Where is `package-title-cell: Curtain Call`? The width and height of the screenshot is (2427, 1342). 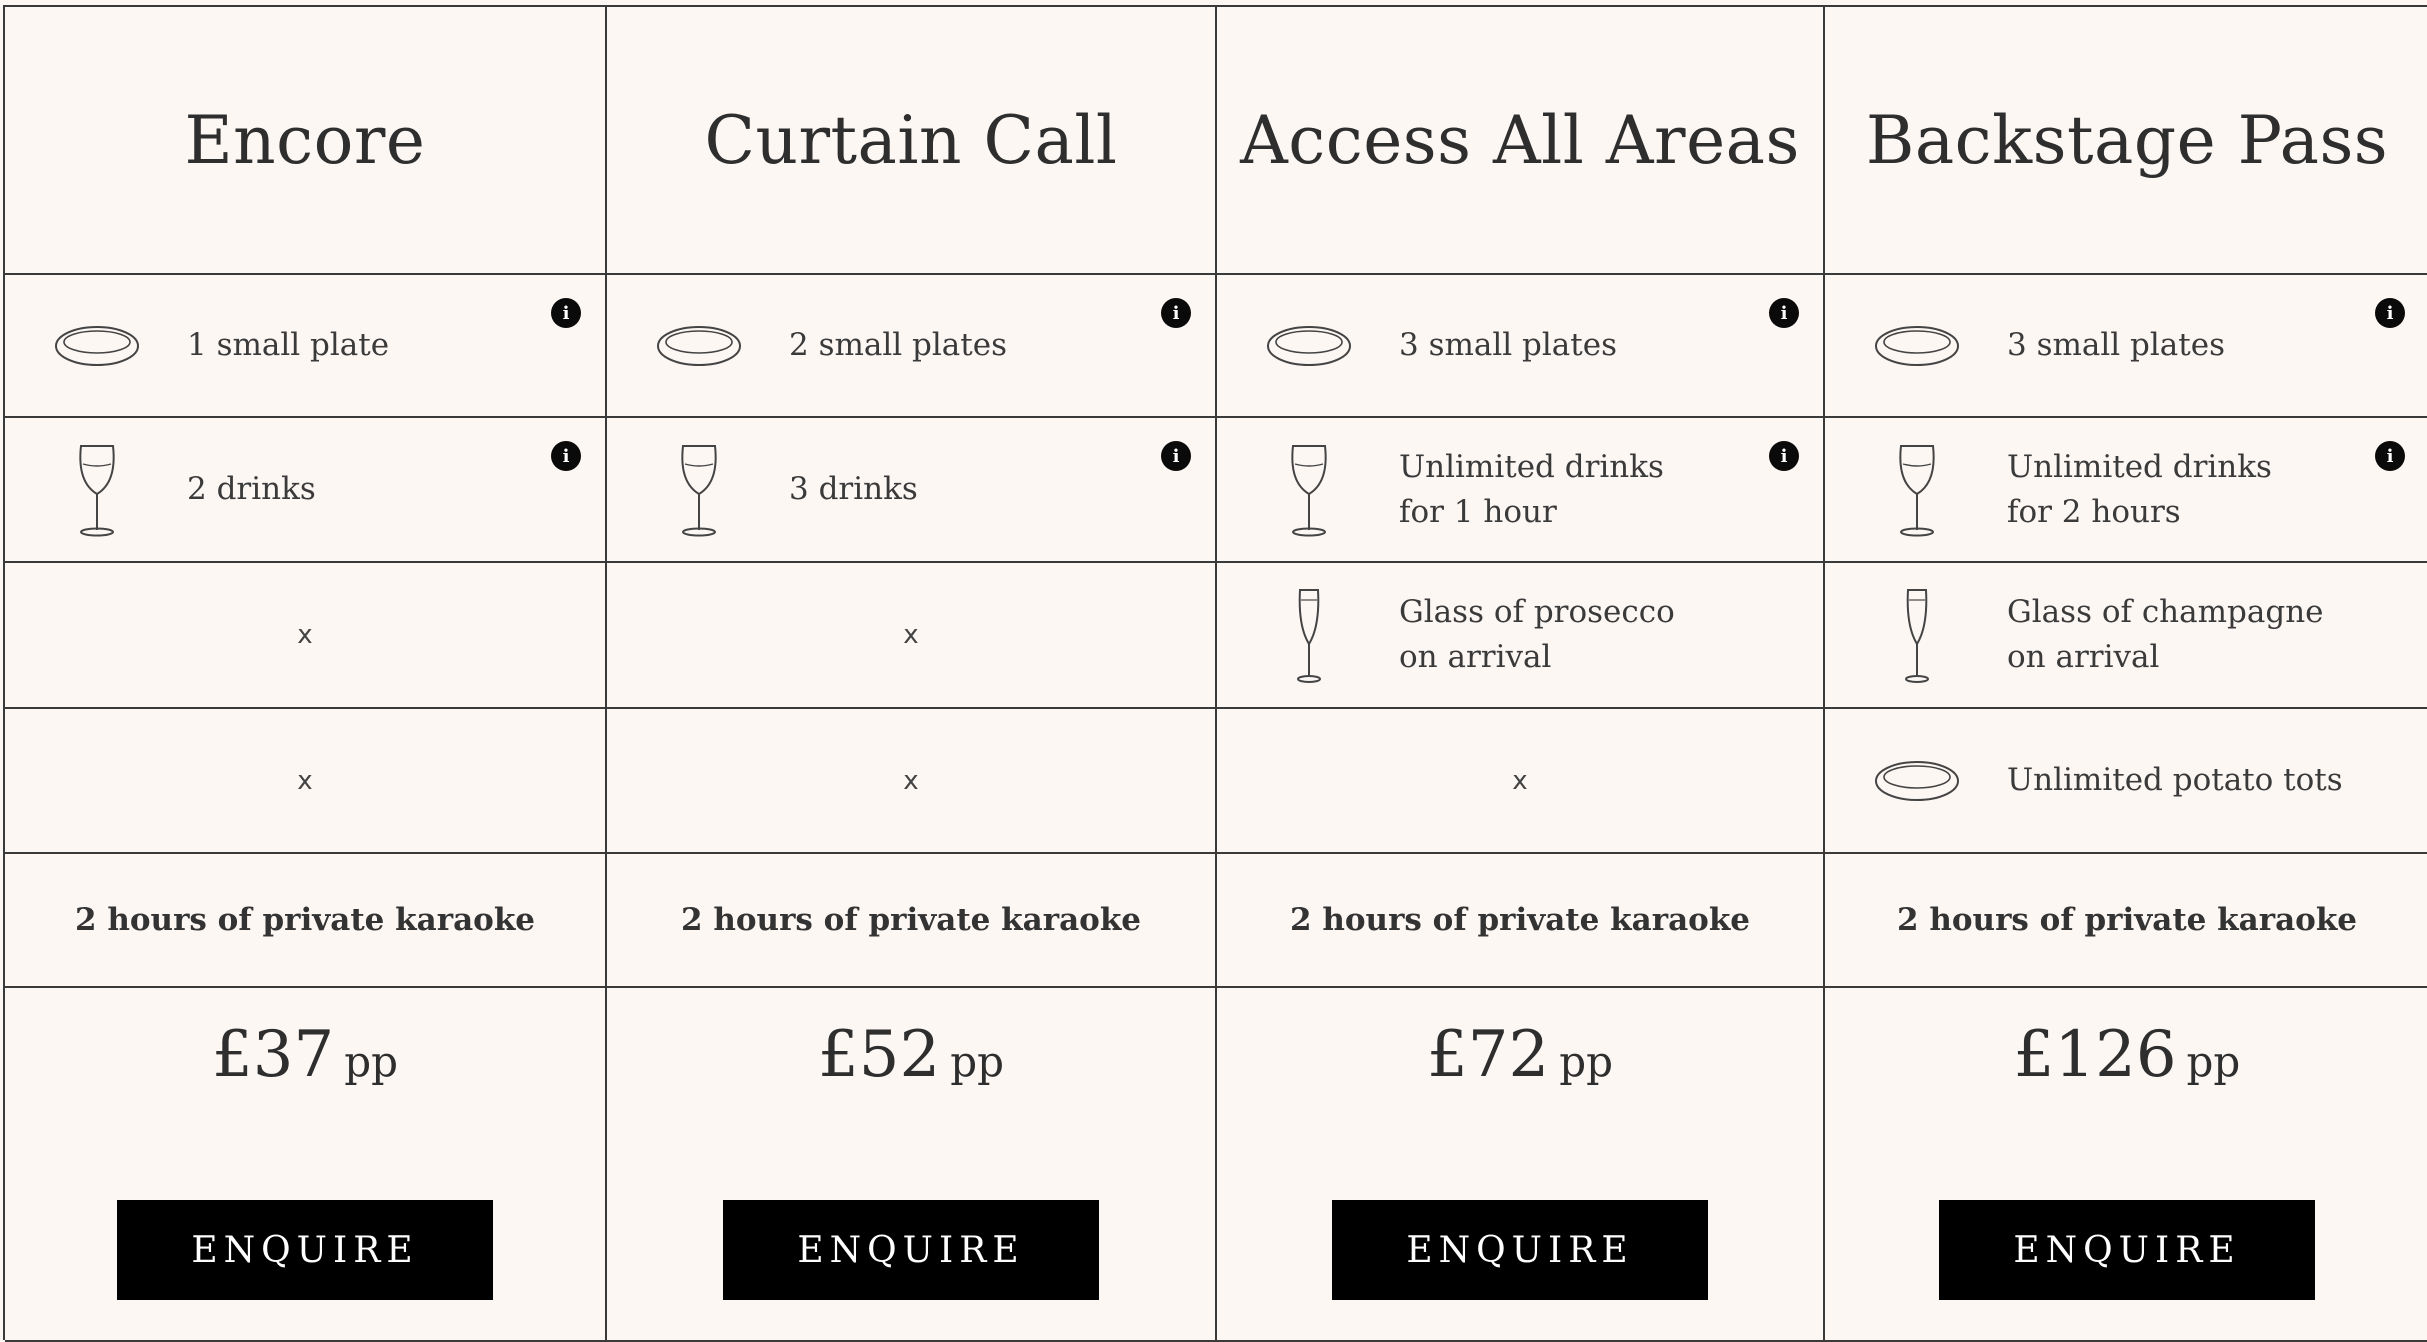
package-title-cell: Curtain Call is located at coordinates (912, 141).